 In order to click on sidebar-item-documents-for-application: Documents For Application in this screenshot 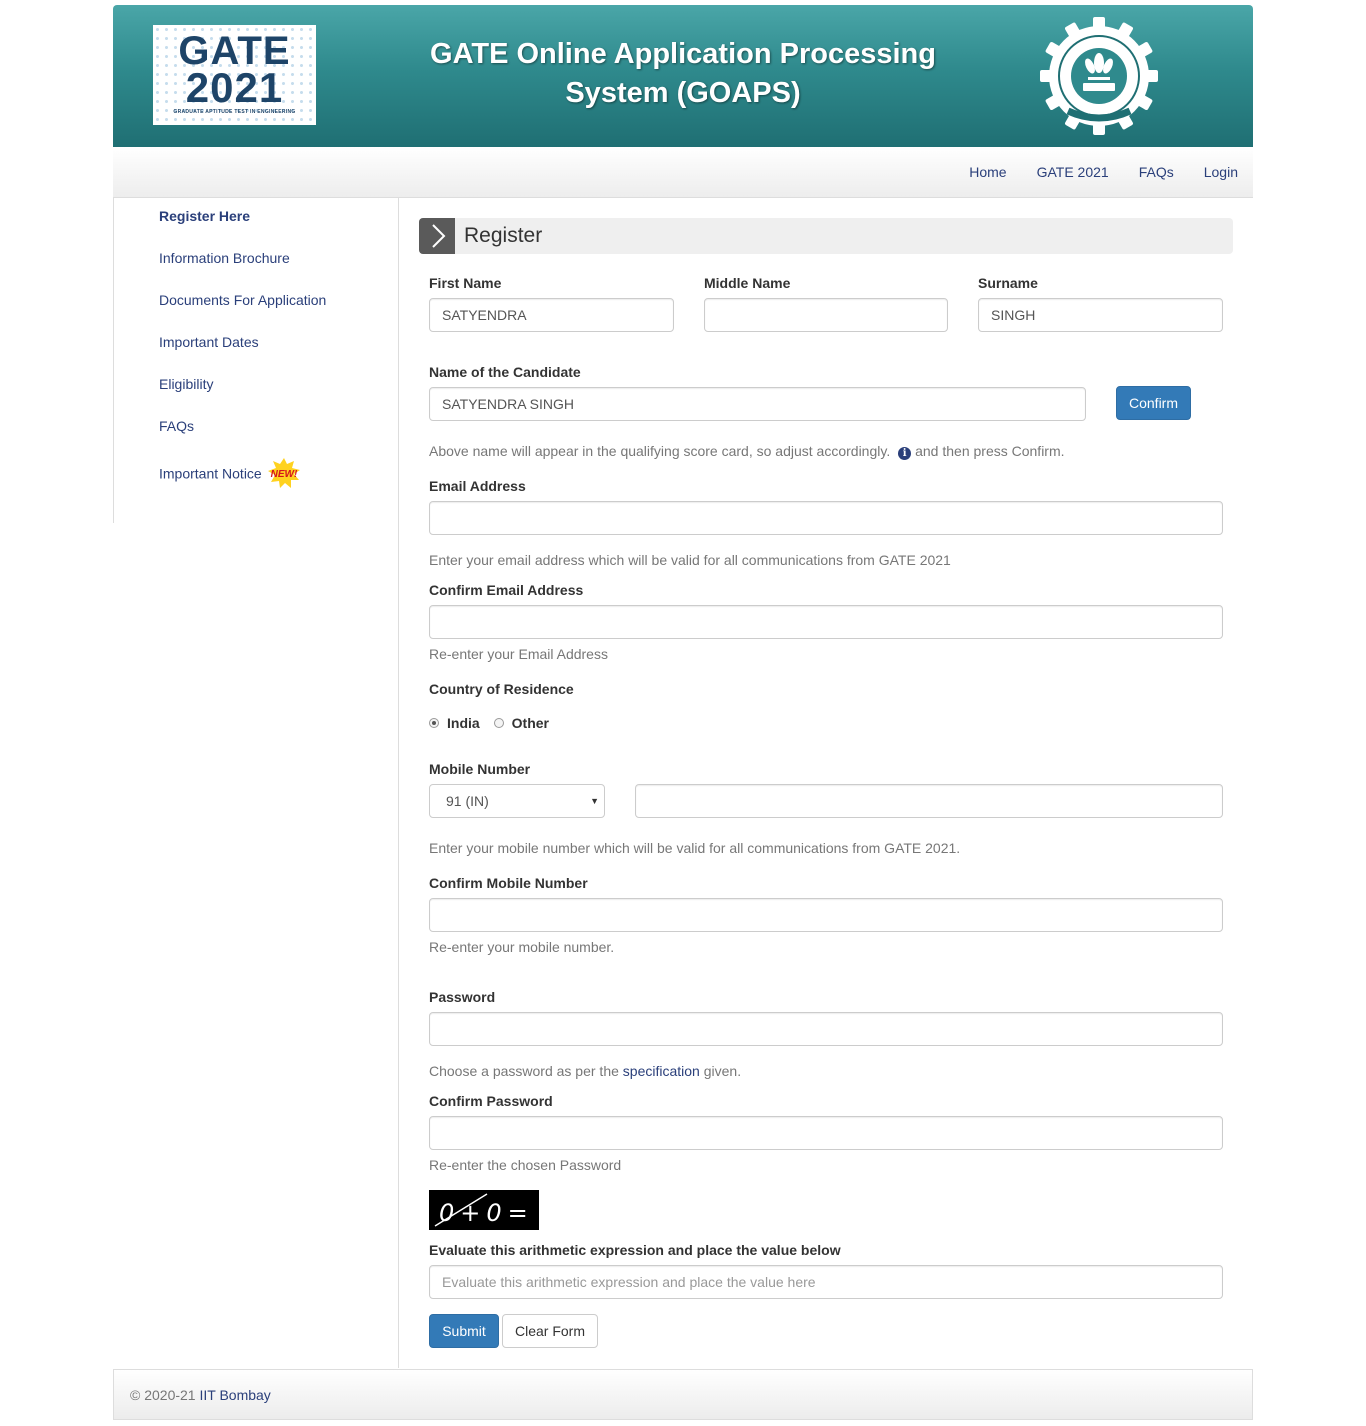, I will do `click(242, 300)`.